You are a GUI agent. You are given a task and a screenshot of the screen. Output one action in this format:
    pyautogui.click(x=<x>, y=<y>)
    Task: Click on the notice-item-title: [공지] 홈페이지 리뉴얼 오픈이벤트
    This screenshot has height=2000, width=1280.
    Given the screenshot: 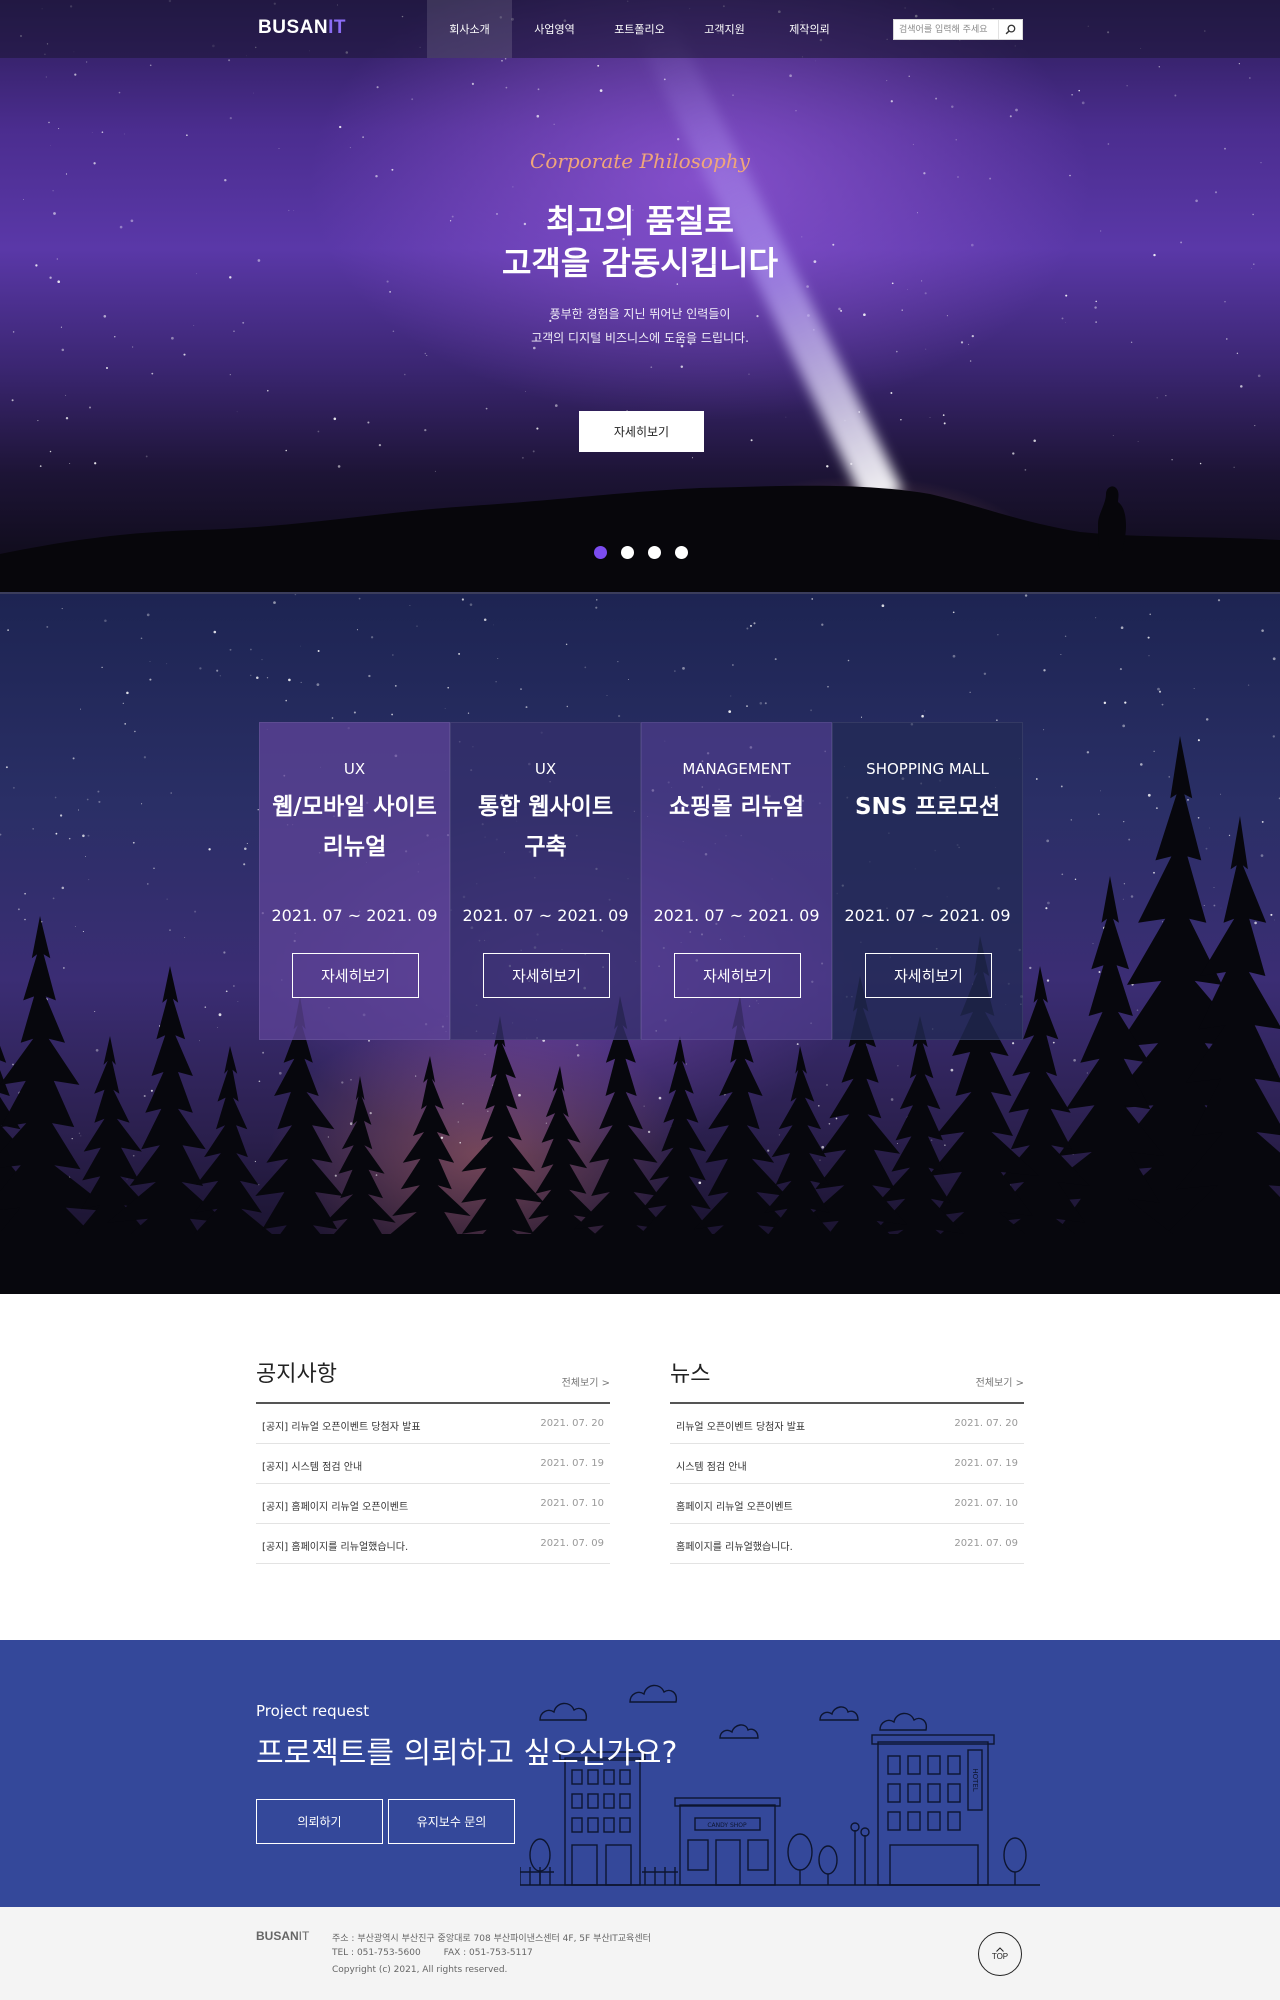 What is the action you would take?
    pyautogui.click(x=335, y=1505)
    